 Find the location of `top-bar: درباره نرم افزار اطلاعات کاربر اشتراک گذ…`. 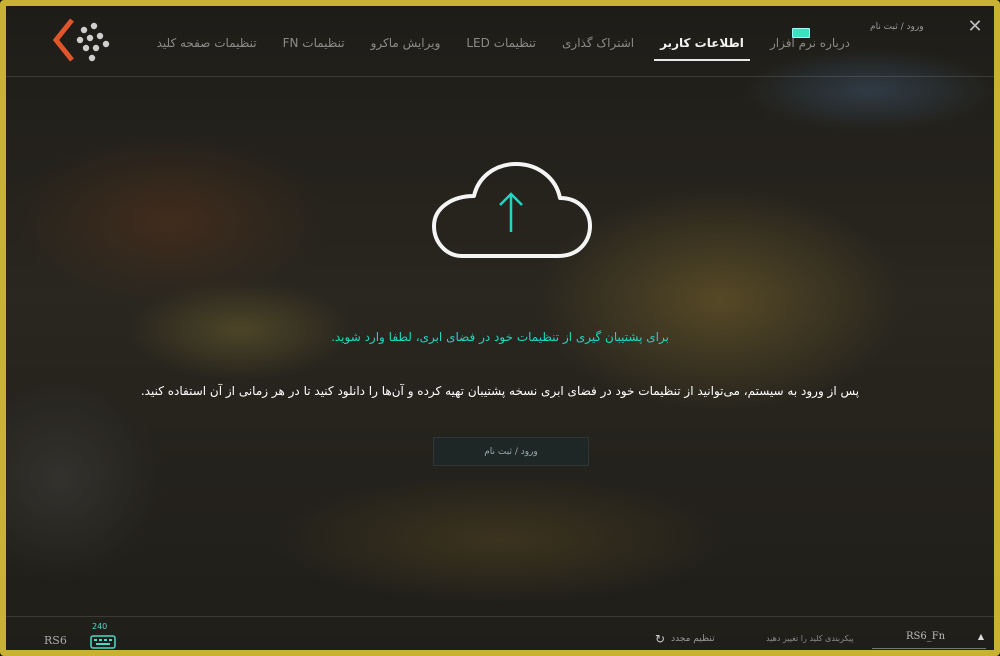

top-bar: درباره نرم افزار اطلاعات کاربر اشتراک گذ… is located at coordinates (500, 40).